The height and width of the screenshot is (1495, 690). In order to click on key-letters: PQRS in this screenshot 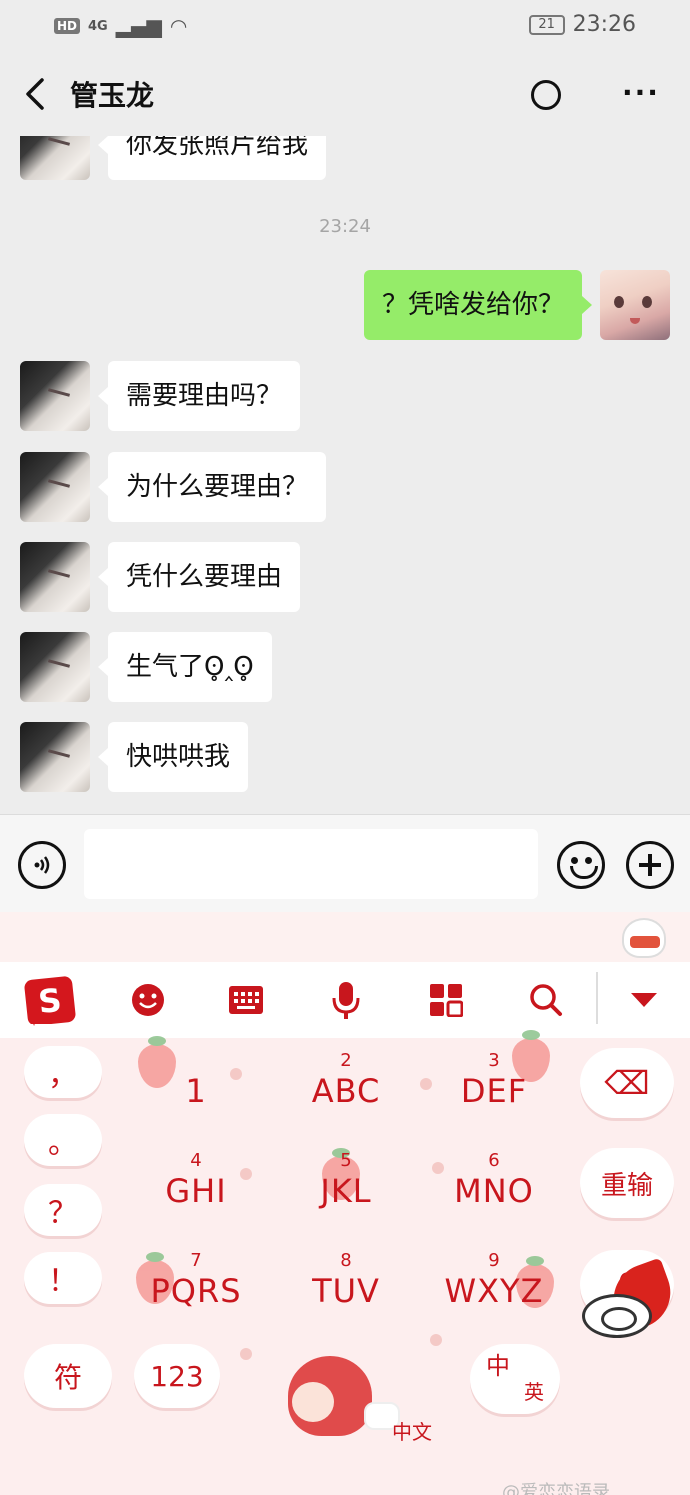, I will do `click(196, 1291)`.